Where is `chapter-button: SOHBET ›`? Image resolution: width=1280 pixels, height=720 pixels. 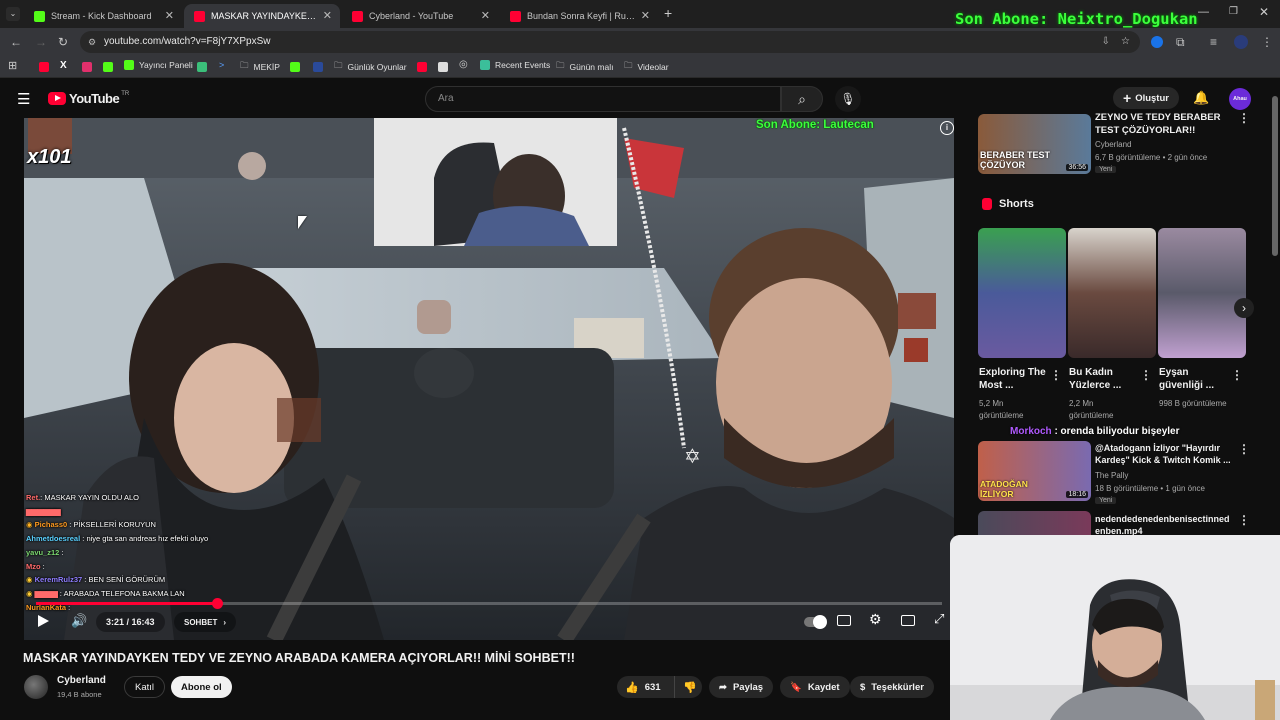
chapter-button: SOHBET › is located at coordinates (205, 622).